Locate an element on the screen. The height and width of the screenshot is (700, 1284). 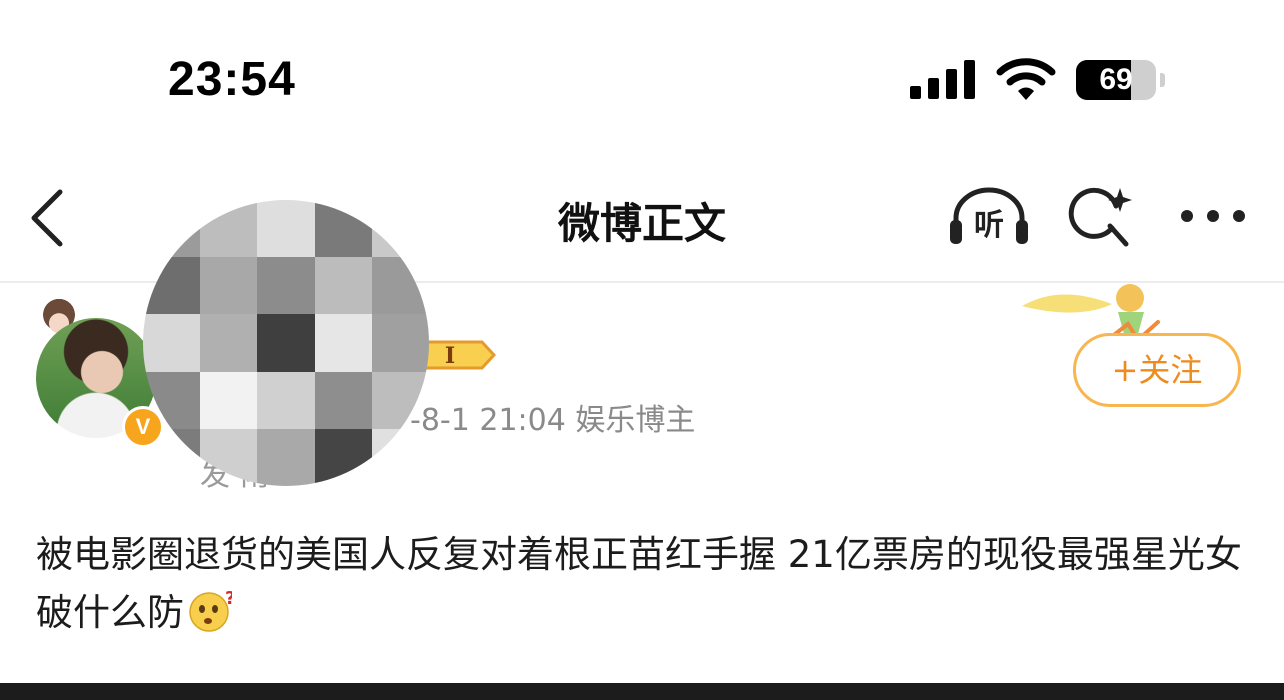
cellular-signal-icon is located at coordinates (942, 79).